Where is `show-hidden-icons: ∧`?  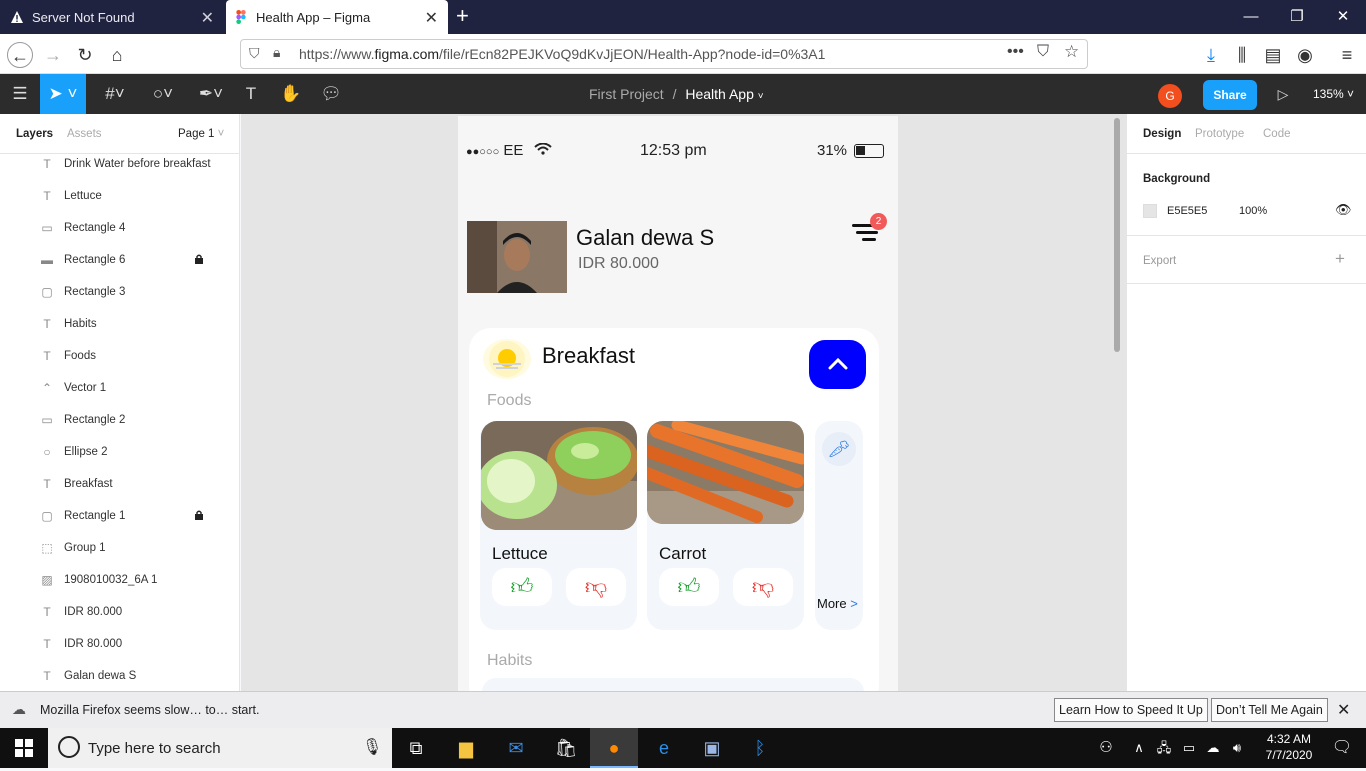 show-hidden-icons: ∧ is located at coordinates (1139, 748).